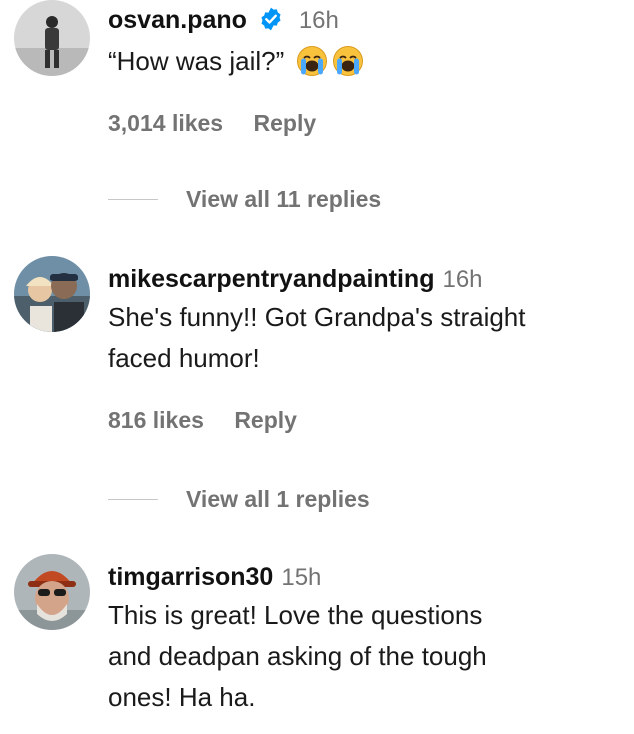  I want to click on comment-meta: 816 likes Reply, so click(214, 420).